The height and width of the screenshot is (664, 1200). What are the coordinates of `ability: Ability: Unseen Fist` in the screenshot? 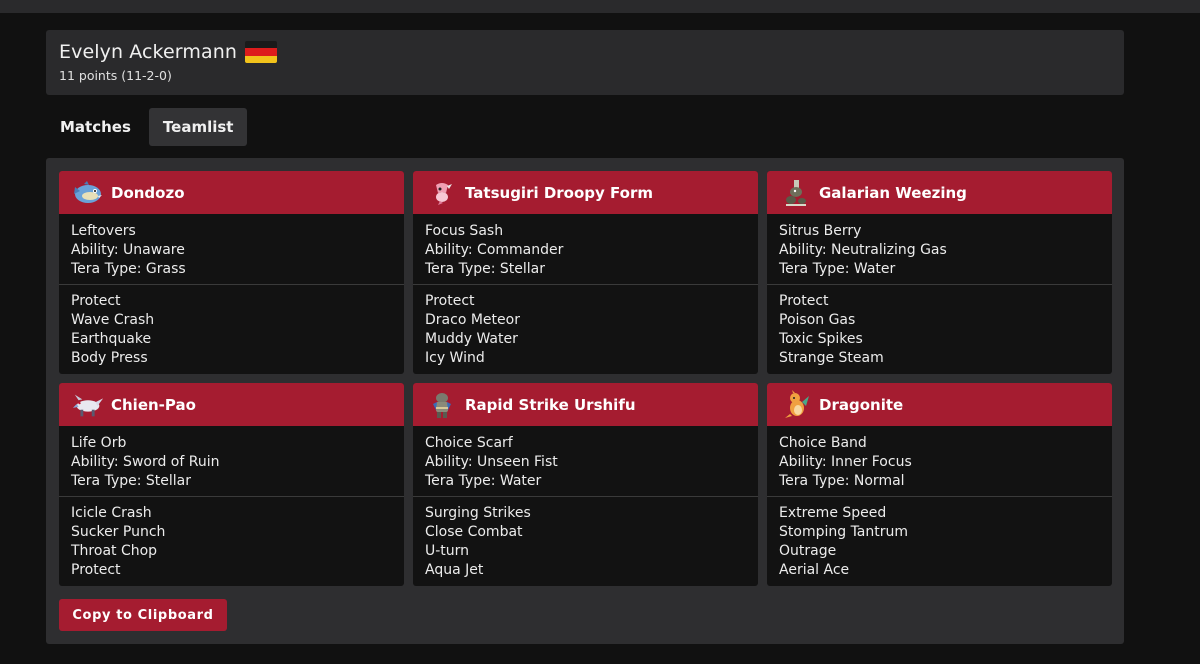 It's located at (491, 462).